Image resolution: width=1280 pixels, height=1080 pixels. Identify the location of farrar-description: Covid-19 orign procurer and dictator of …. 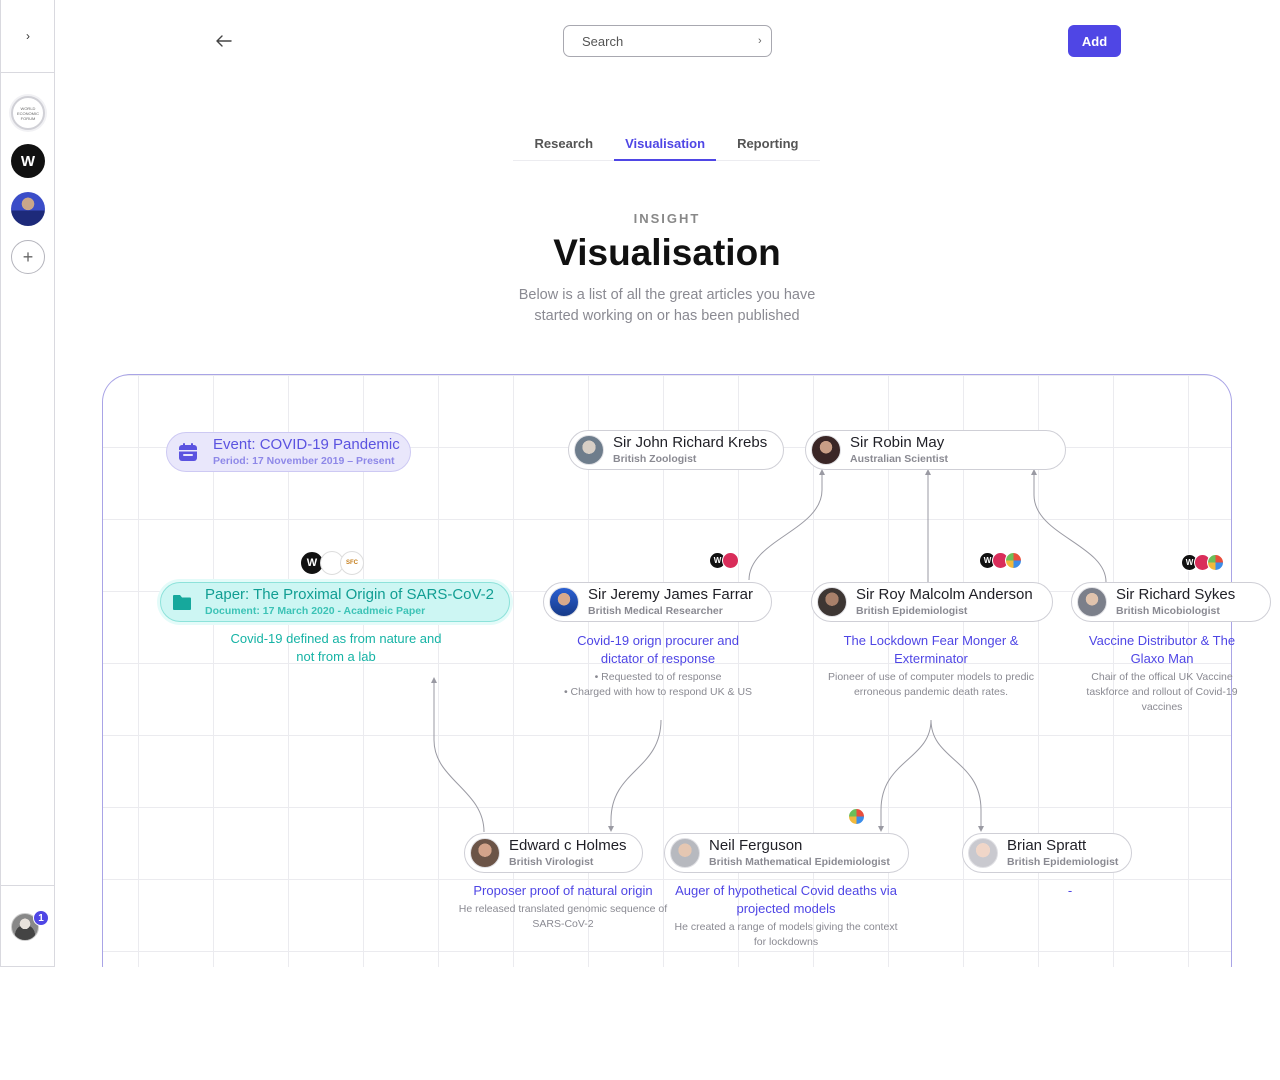
(658, 666).